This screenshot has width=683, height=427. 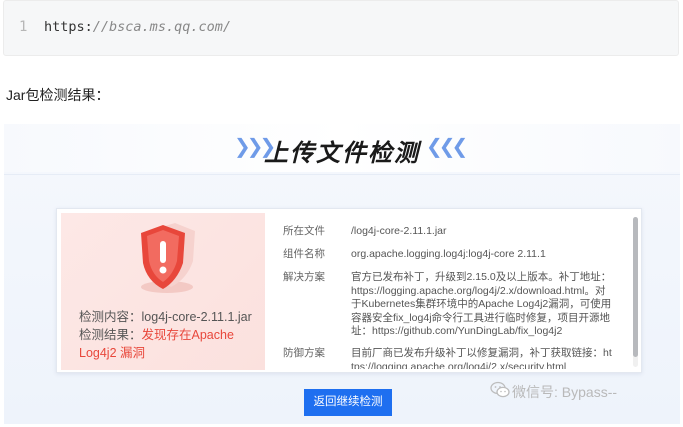 What do you see at coordinates (304, 231) in the screenshot?
I see `detail-key: 所在文件` at bounding box center [304, 231].